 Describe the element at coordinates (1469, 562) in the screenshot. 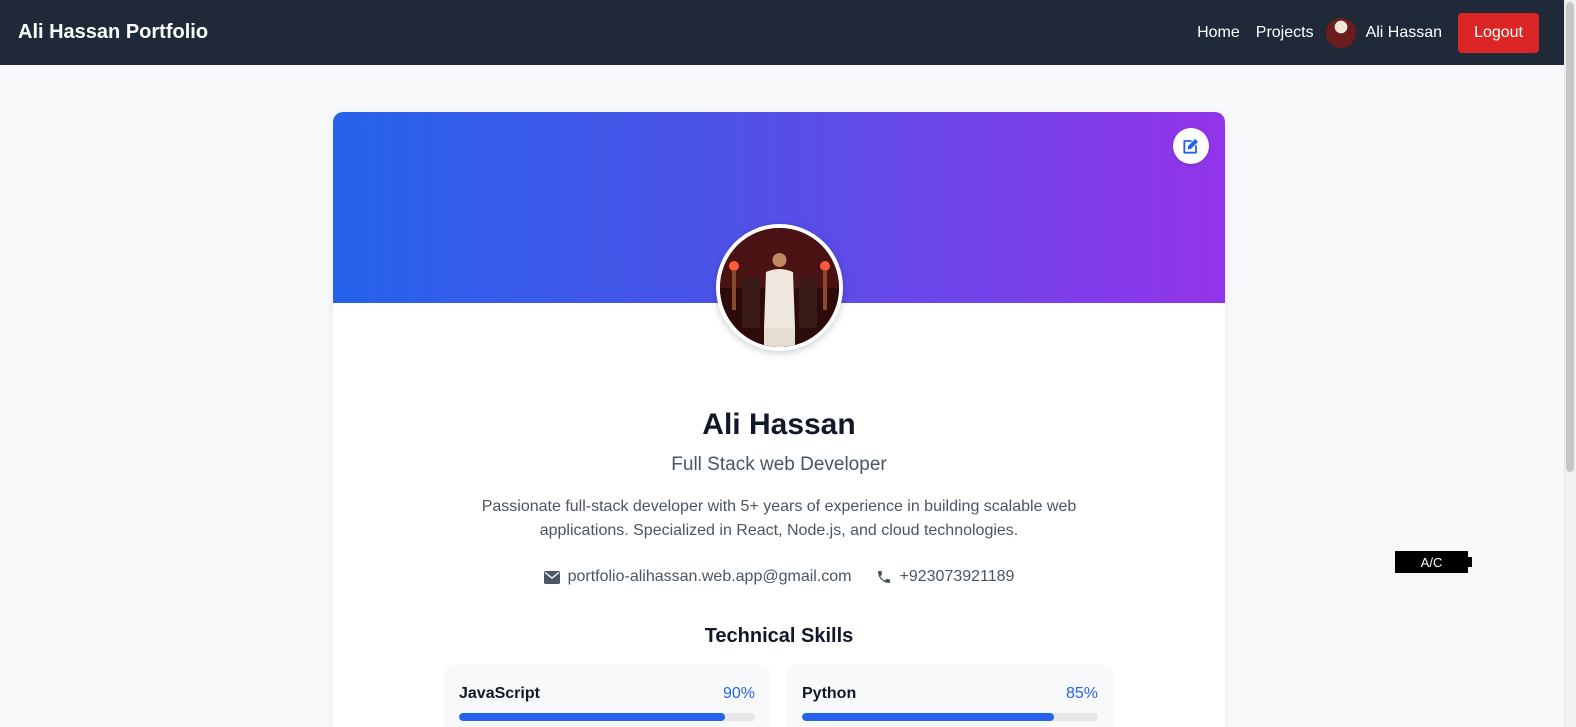

I see `ac-badge-nub` at that location.